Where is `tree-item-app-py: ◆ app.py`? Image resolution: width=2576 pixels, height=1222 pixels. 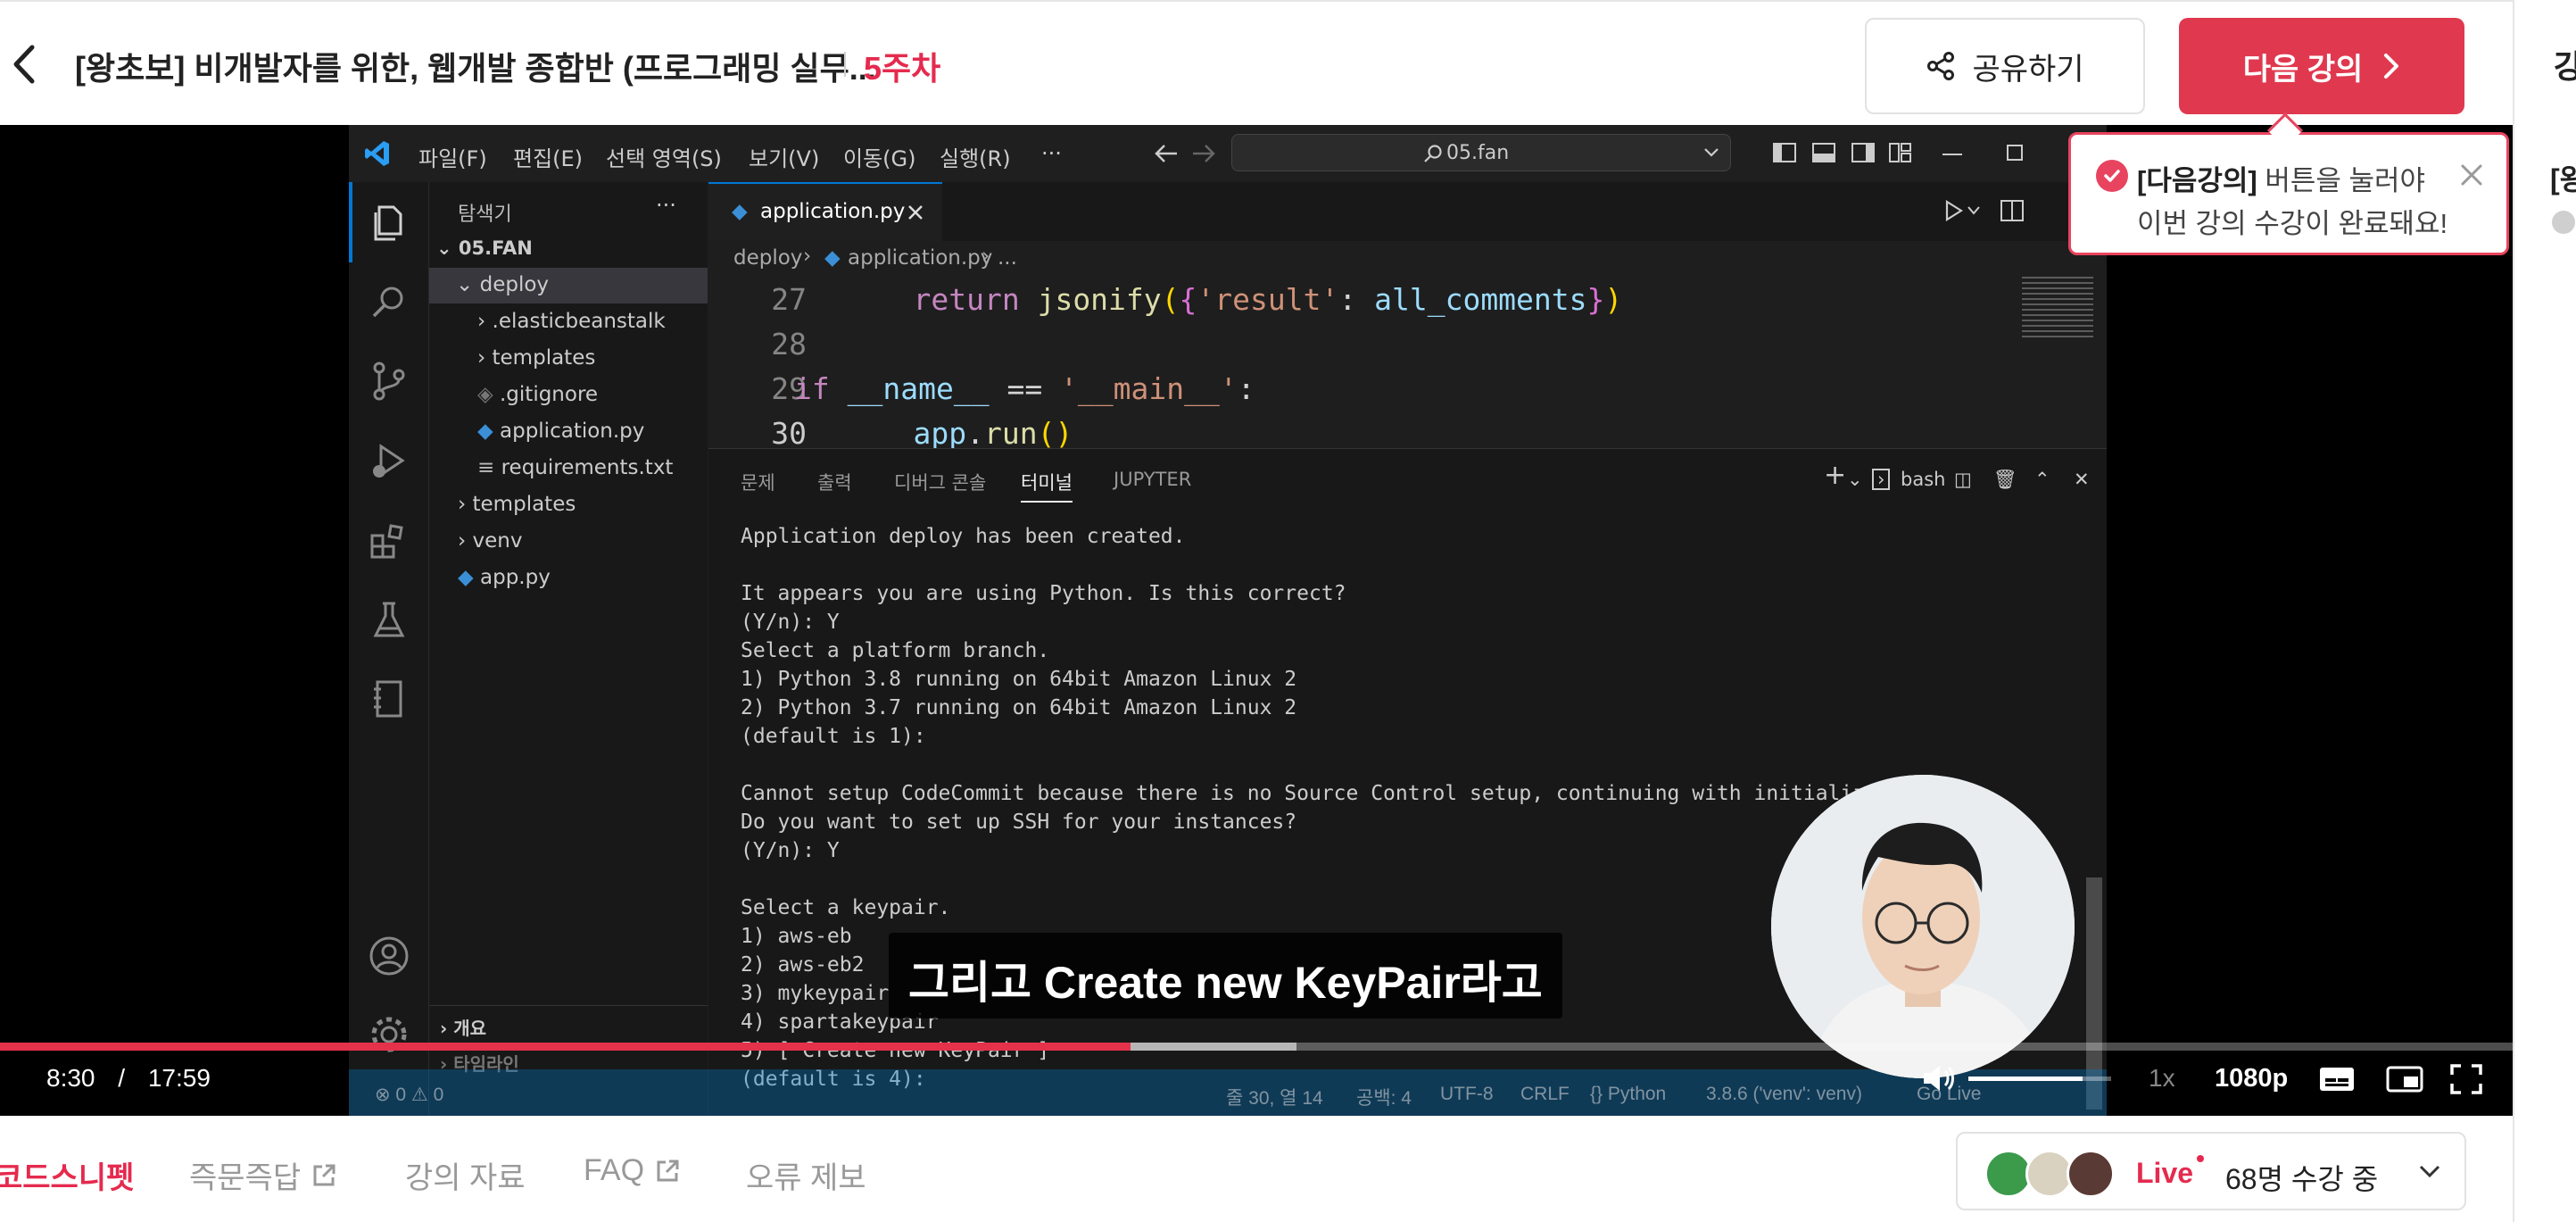
tree-item-app-py: ◆ app.py is located at coordinates (504, 577).